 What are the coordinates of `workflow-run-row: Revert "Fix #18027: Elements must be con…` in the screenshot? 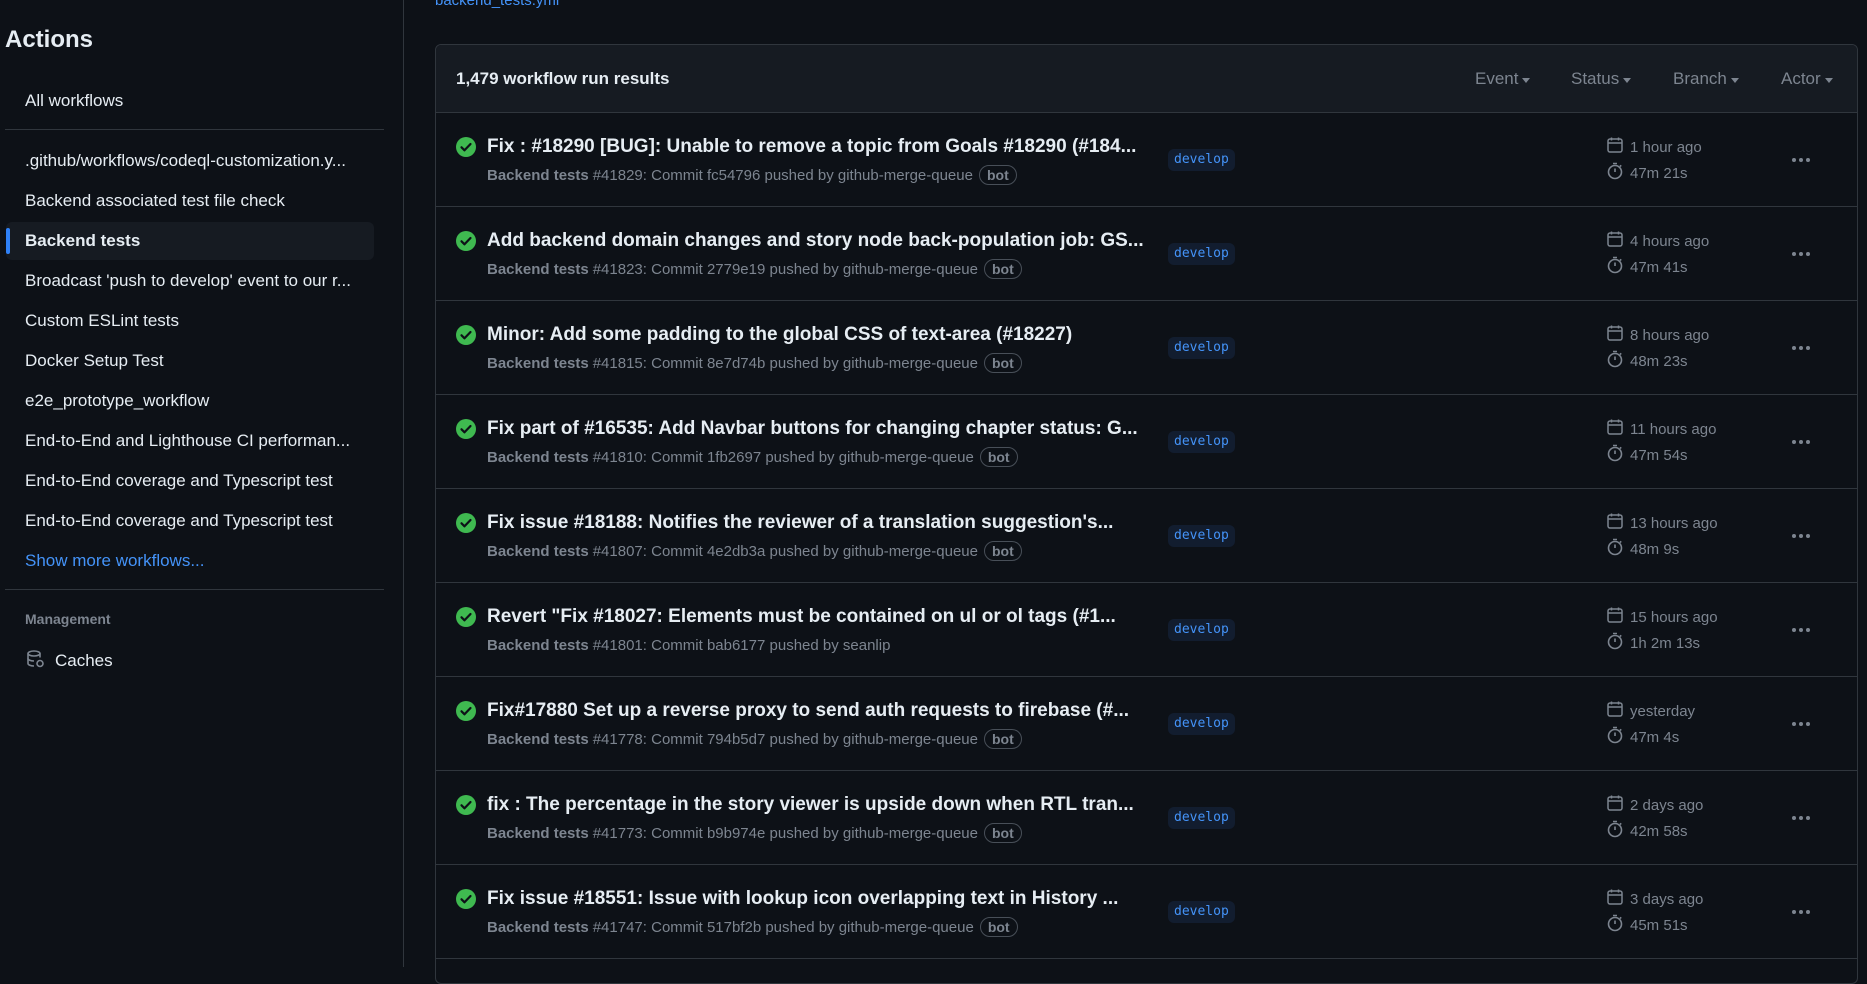 It's located at (1146, 630).